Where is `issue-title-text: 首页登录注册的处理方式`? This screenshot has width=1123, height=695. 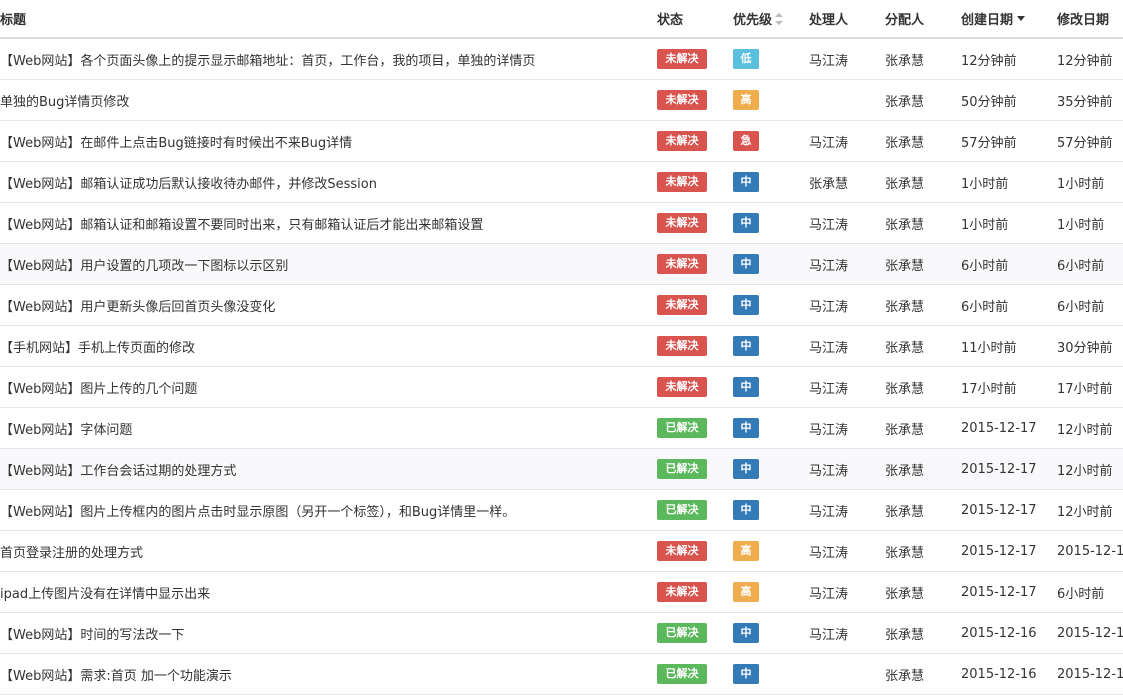 issue-title-text: 首页登录注册的处理方式 is located at coordinates (71, 551).